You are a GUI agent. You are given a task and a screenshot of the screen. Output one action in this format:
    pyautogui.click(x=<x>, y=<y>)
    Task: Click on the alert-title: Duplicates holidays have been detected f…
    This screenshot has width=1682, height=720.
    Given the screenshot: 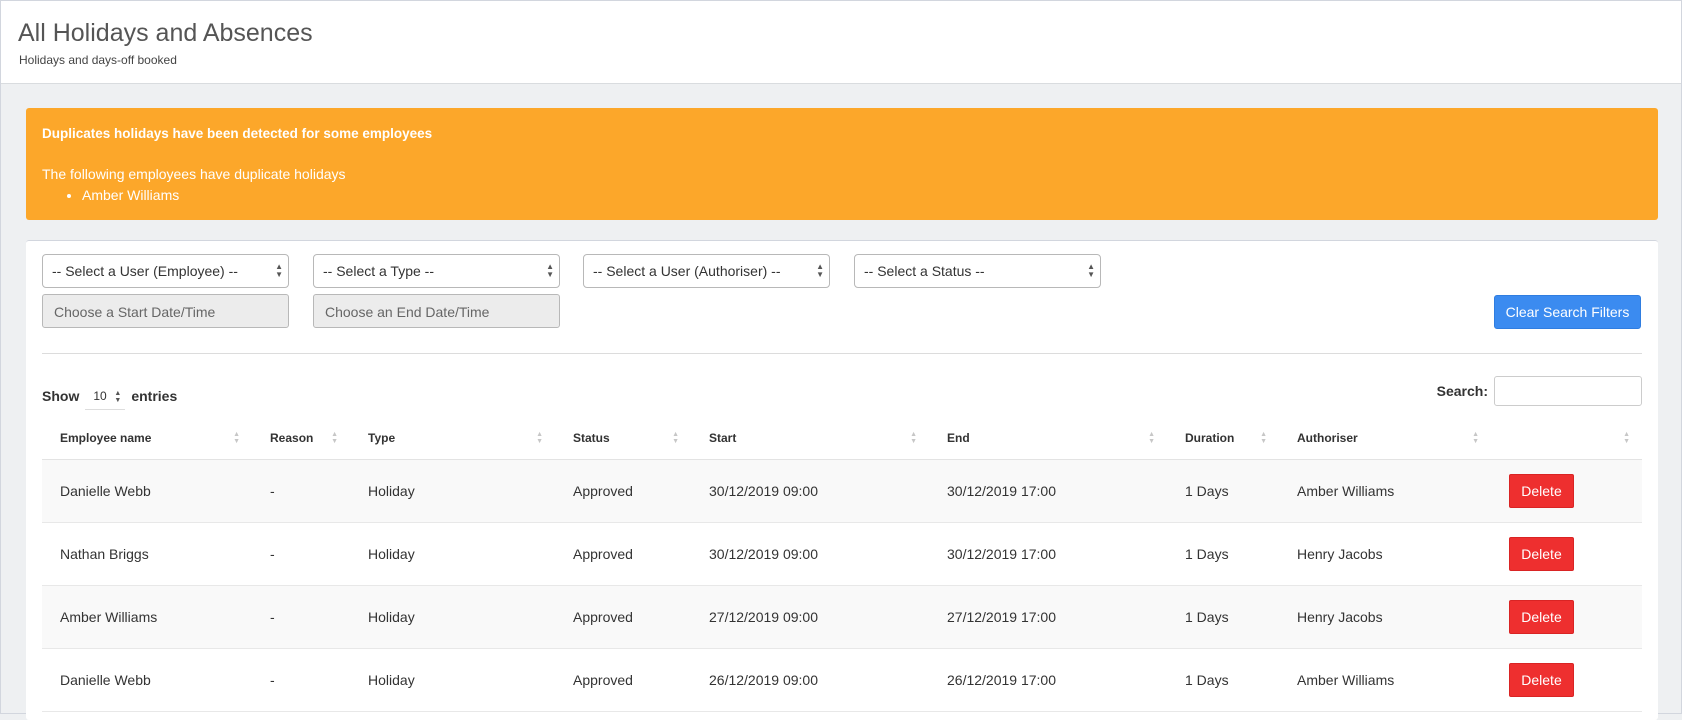 What is the action you would take?
    pyautogui.click(x=237, y=133)
    